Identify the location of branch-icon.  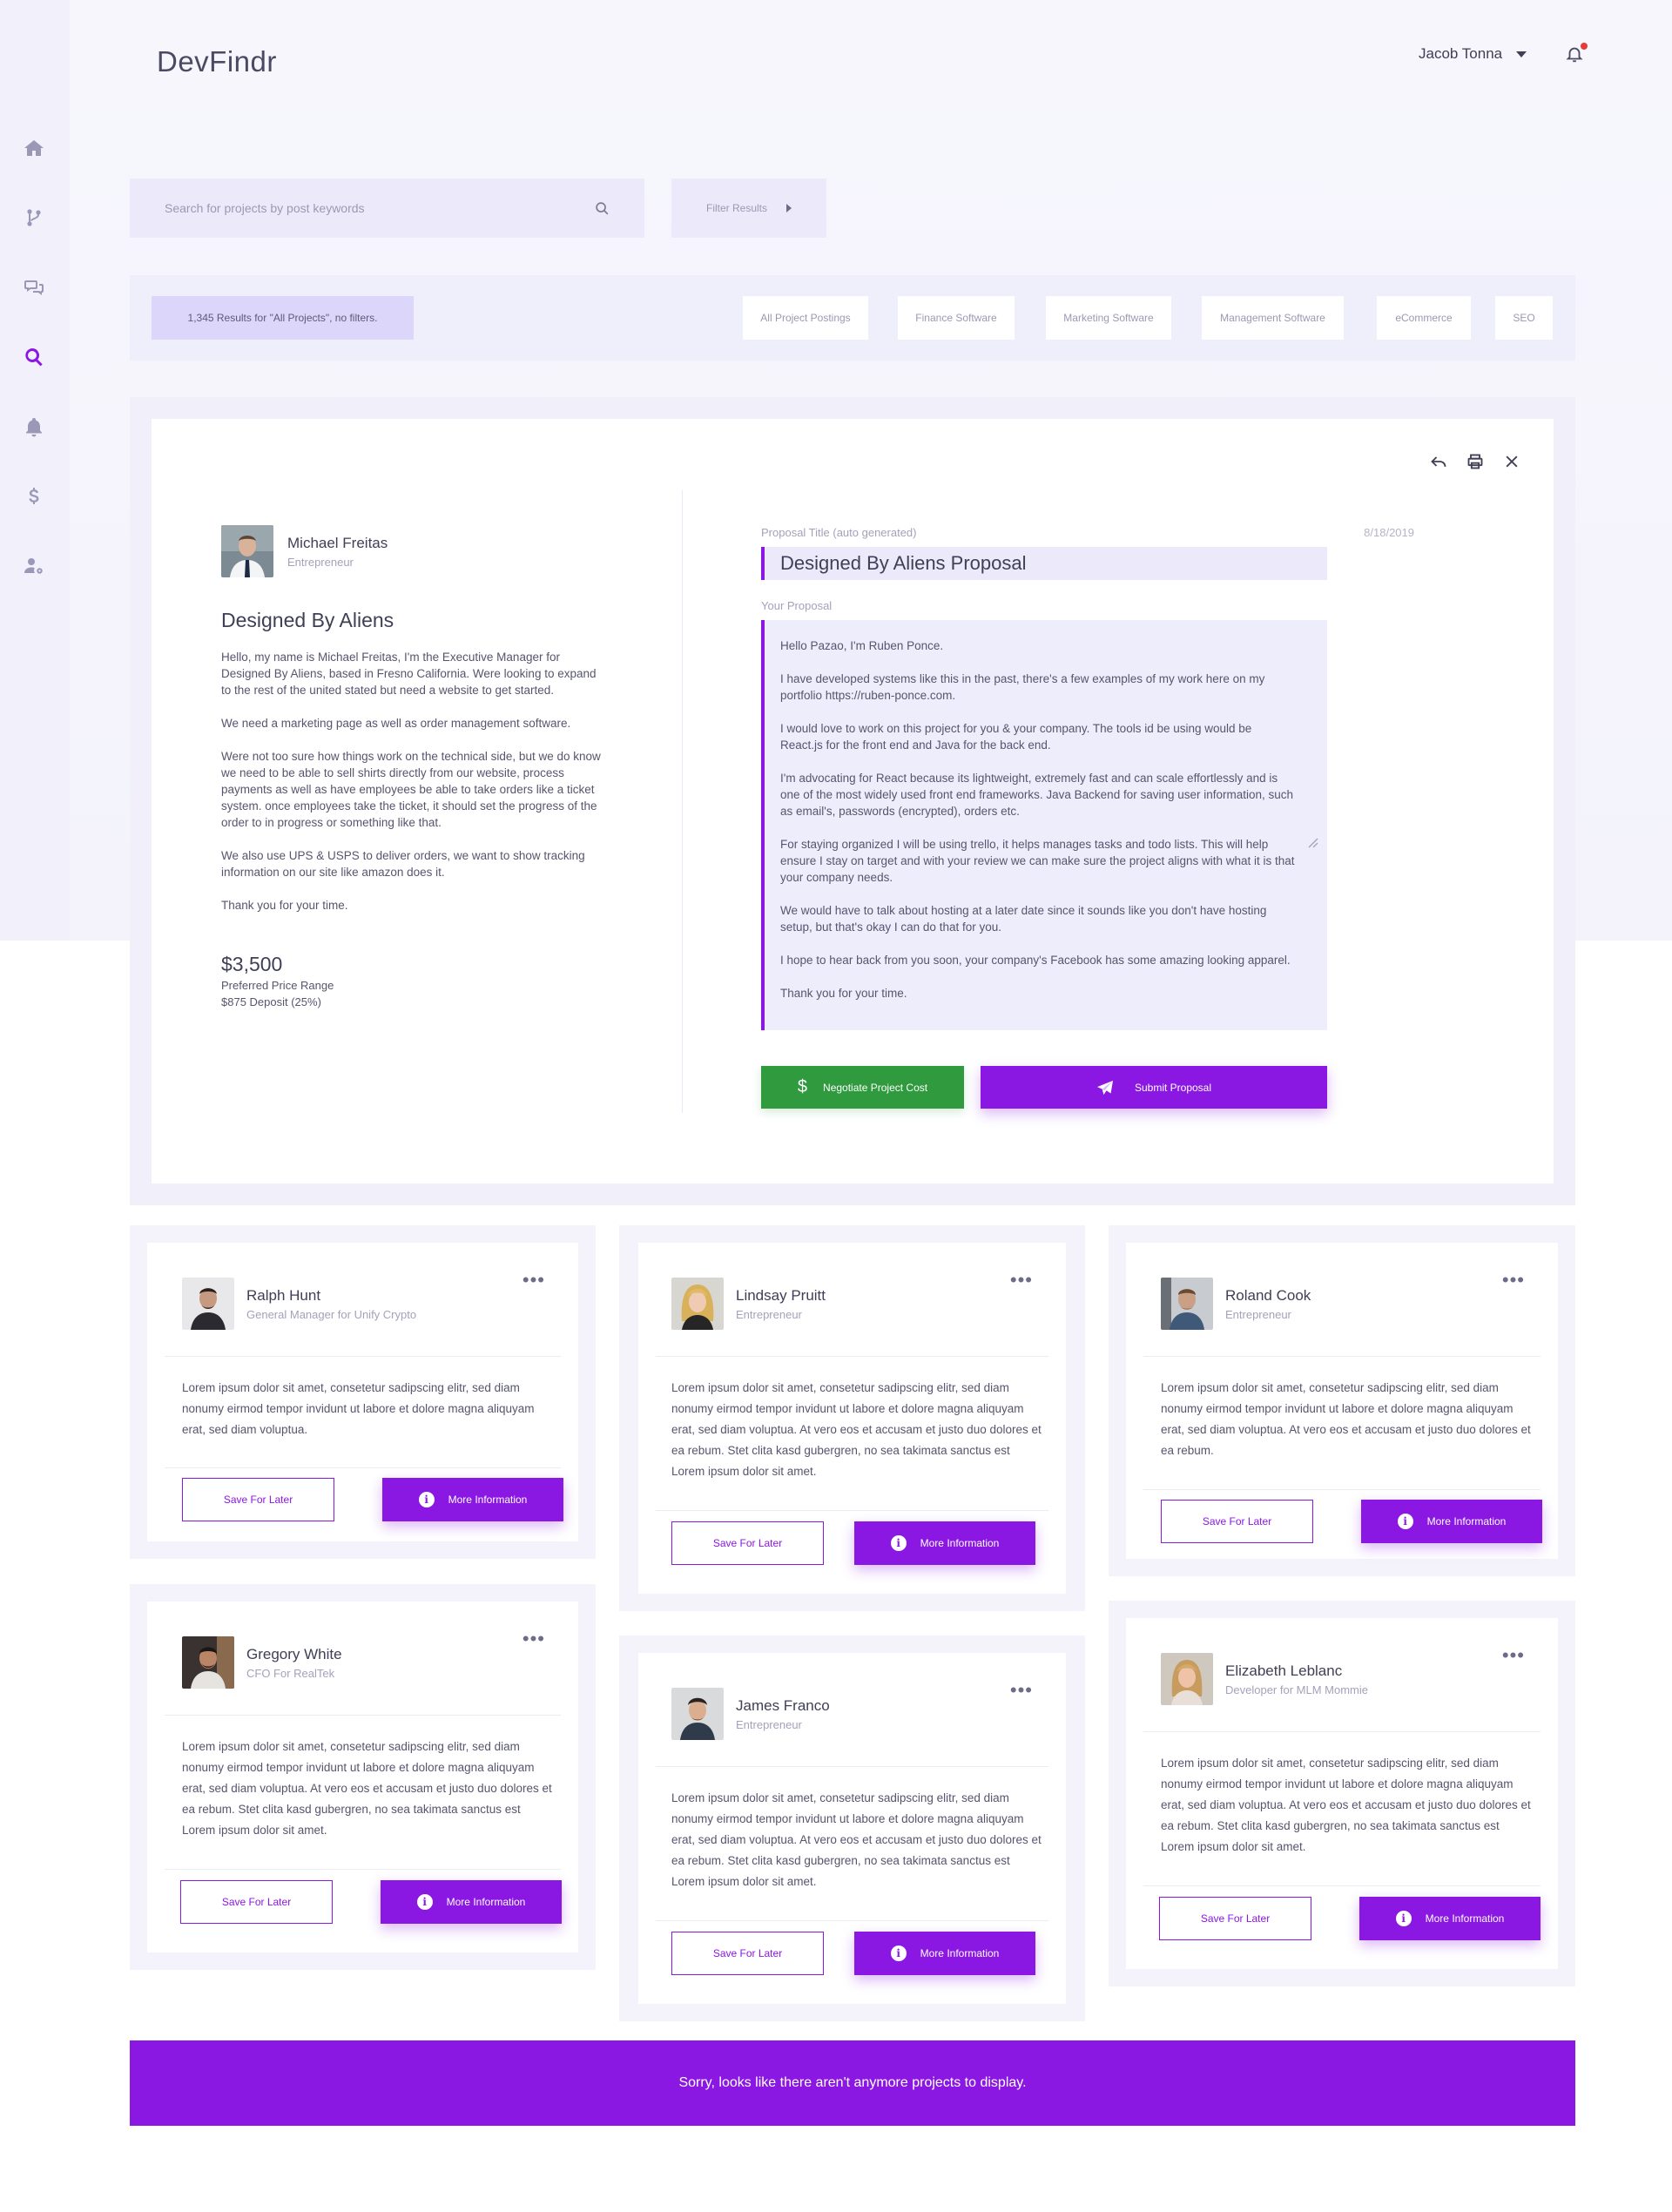
(34, 218).